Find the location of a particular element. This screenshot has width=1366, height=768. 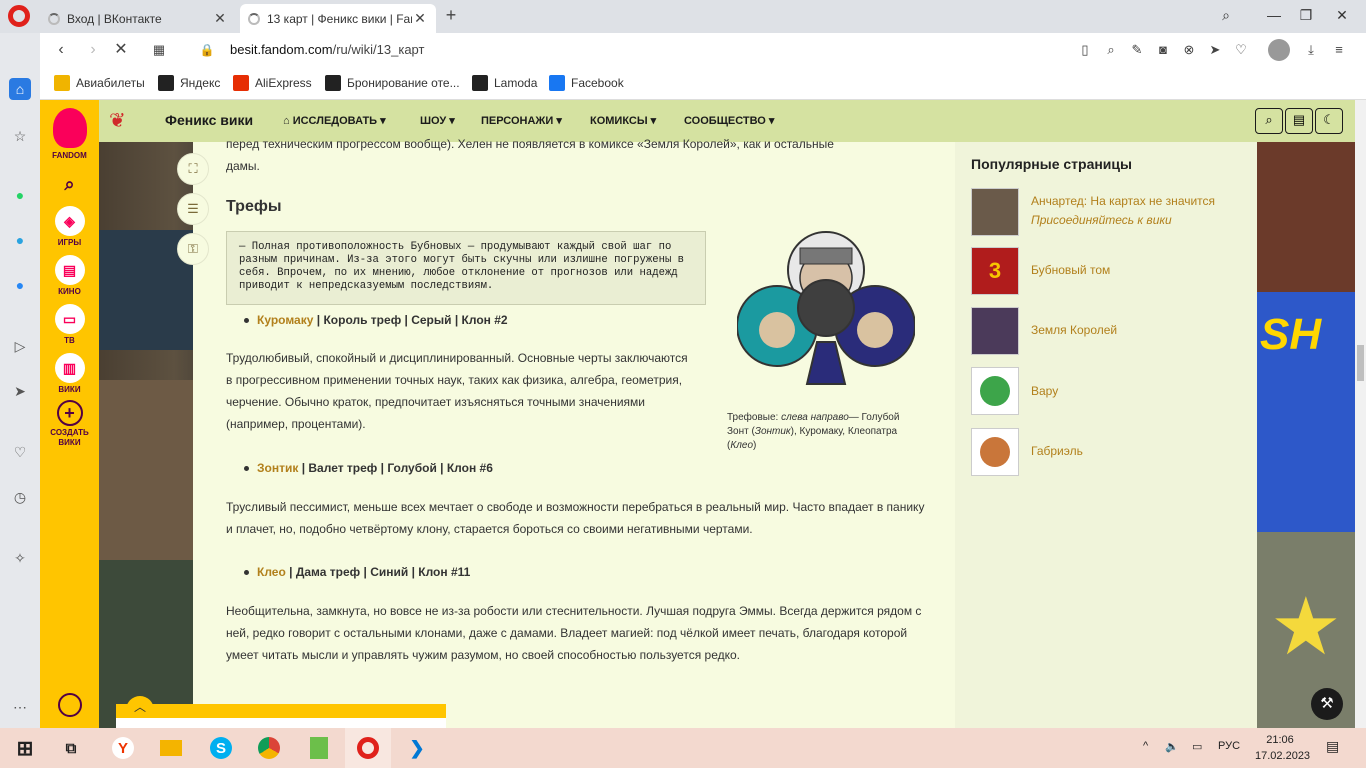

close-window-button: ✕ is located at coordinates (1342, 15).